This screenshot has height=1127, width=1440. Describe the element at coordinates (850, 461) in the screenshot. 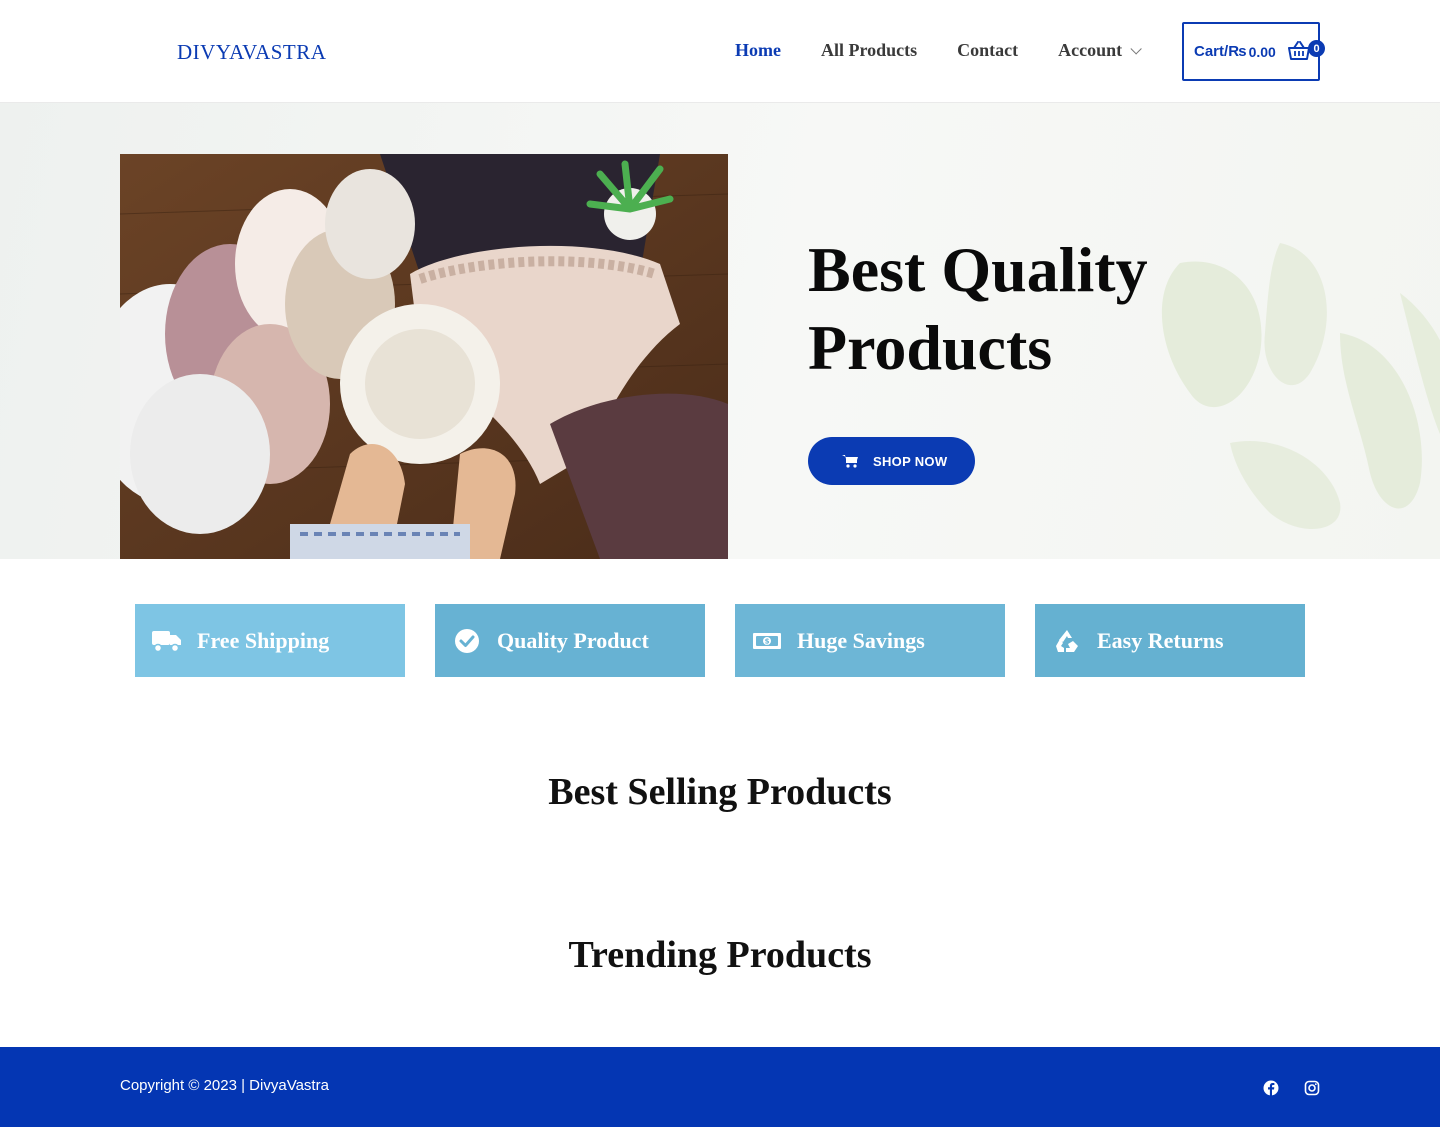

I see `cart-icon` at that location.